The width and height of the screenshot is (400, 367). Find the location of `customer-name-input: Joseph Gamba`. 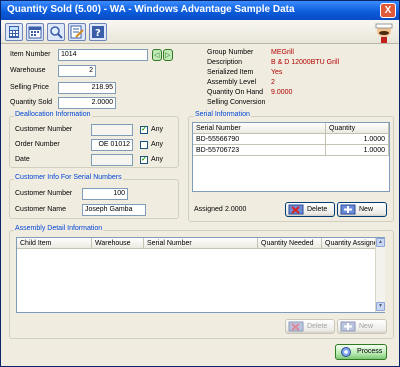

customer-name-input: Joseph Gamba is located at coordinates (114, 210).